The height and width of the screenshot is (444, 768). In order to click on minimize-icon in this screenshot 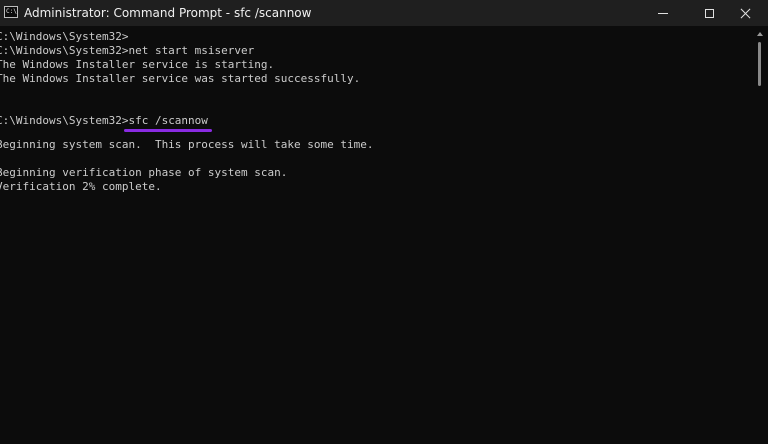, I will do `click(663, 13)`.